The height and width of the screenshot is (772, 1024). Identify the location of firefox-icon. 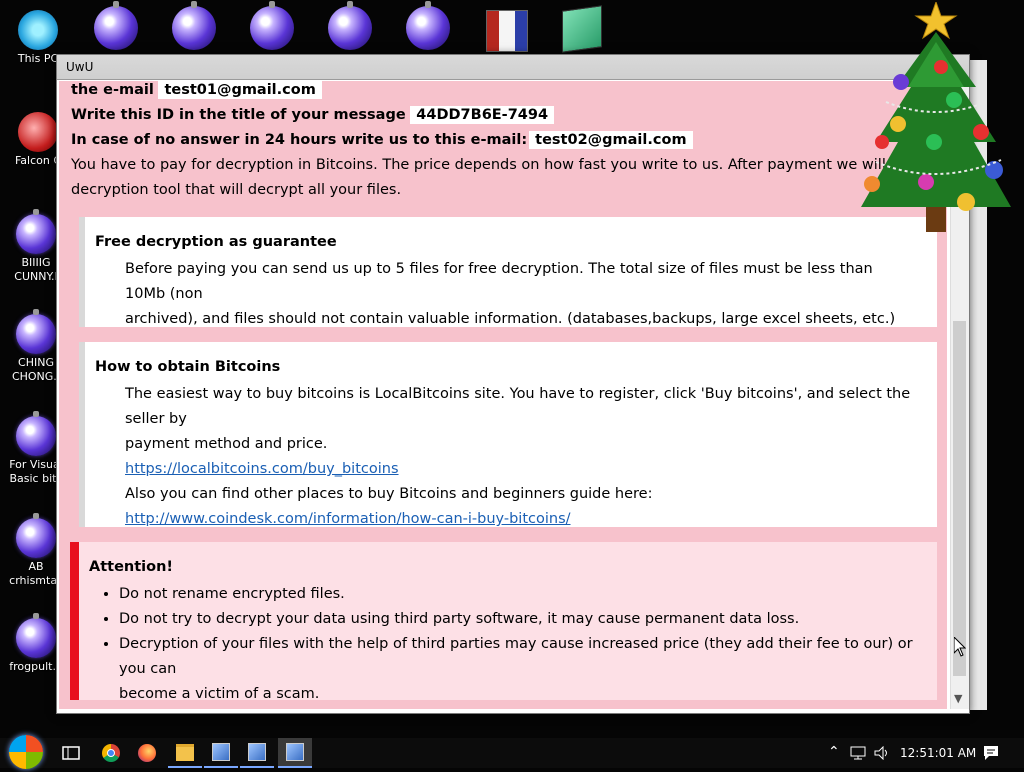
(147, 753).